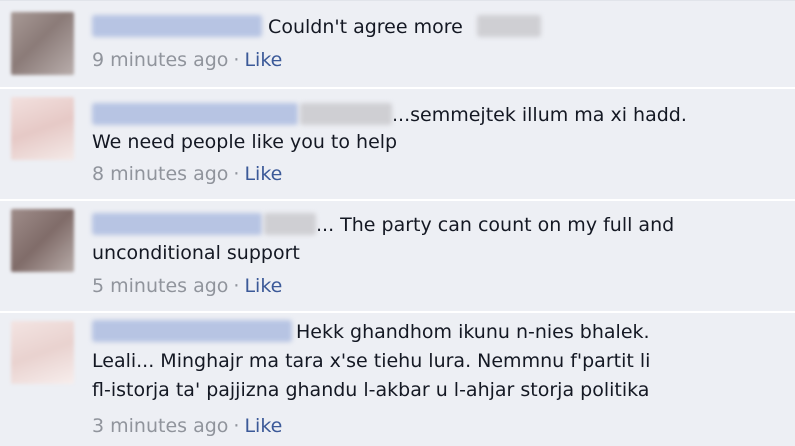 This screenshot has height=446, width=795. I want to click on comment-body: Hekk ghandhom ikunu n-nies bhalek., so click(473, 332).